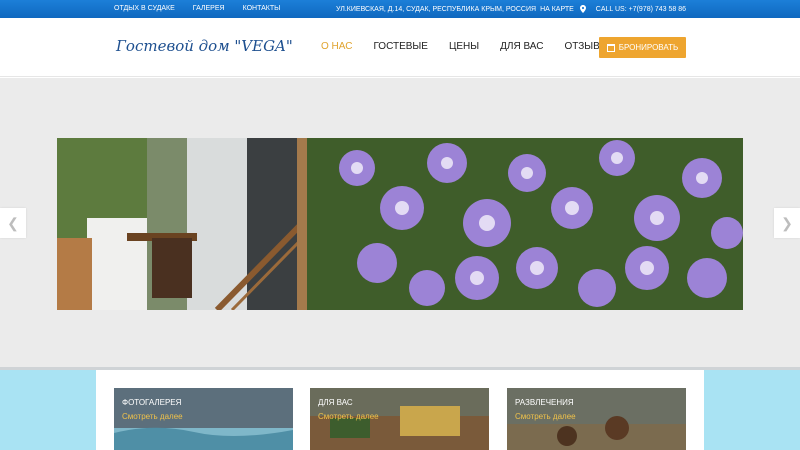 The height and width of the screenshot is (450, 800). What do you see at coordinates (204, 46) in the screenshot?
I see `site-logo: Гостевой дом "VEGA"` at bounding box center [204, 46].